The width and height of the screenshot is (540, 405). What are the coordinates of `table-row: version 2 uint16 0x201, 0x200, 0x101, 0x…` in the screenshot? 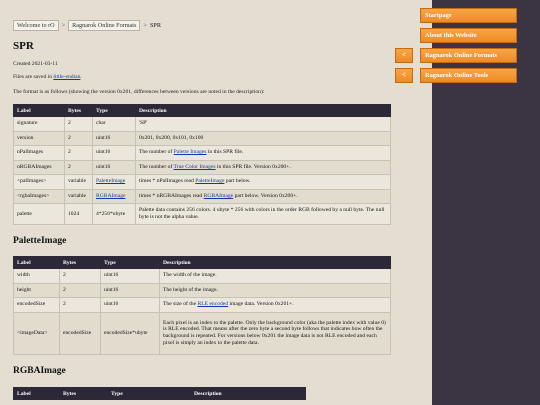 It's located at (202, 138).